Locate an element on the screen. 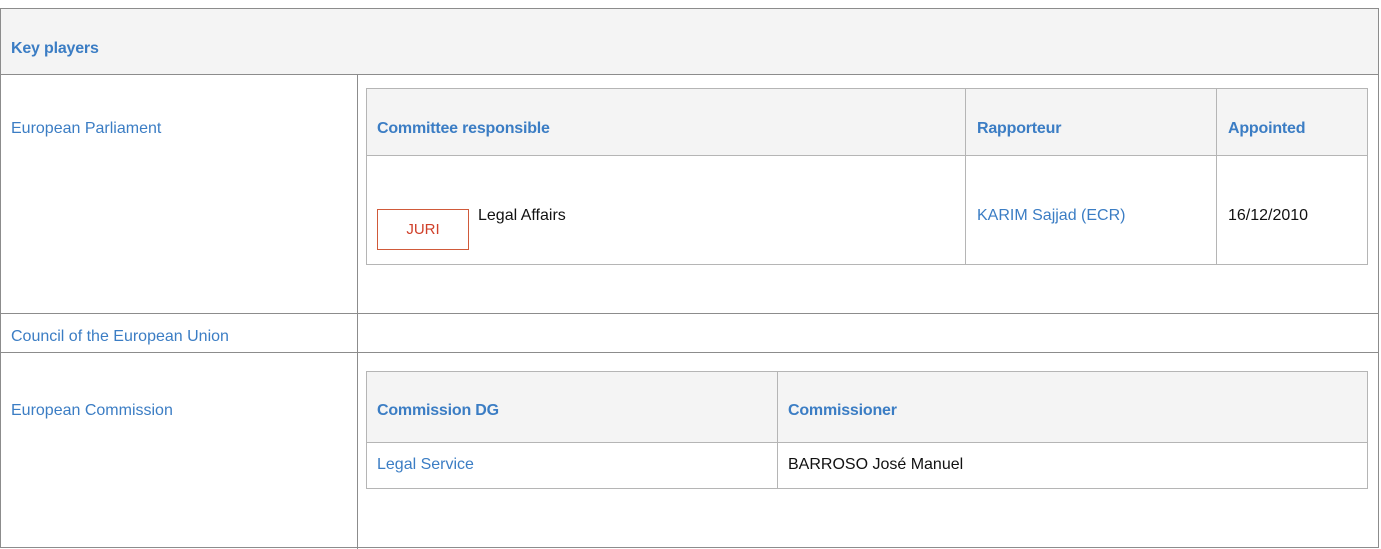  commissioner-header: Commissioner is located at coordinates (842, 410).